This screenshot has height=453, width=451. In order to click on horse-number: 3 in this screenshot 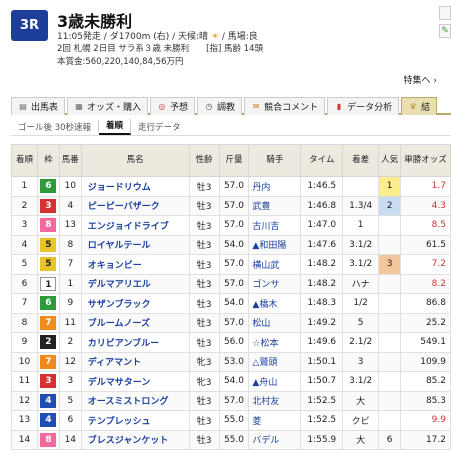, I will do `click(70, 381)`.